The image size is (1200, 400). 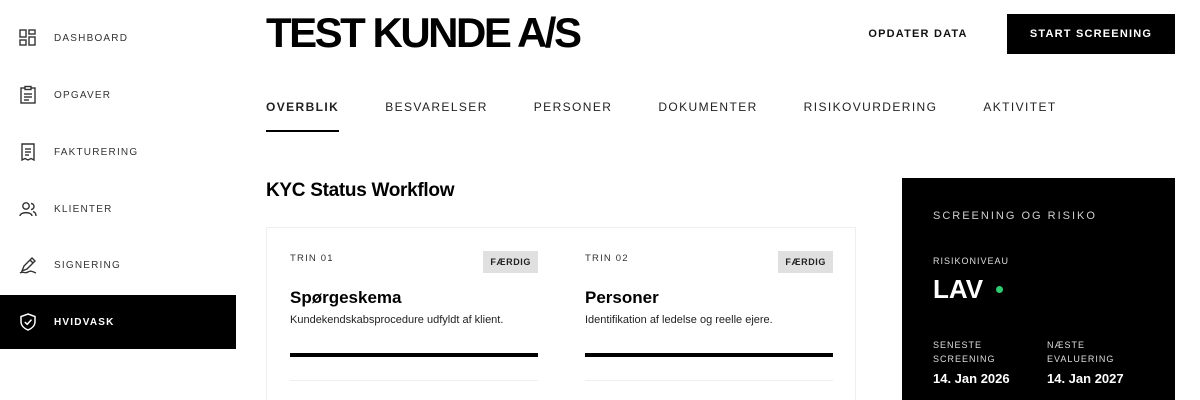 I want to click on sidebar-item-label: DASHBOARD, so click(x=91, y=38).